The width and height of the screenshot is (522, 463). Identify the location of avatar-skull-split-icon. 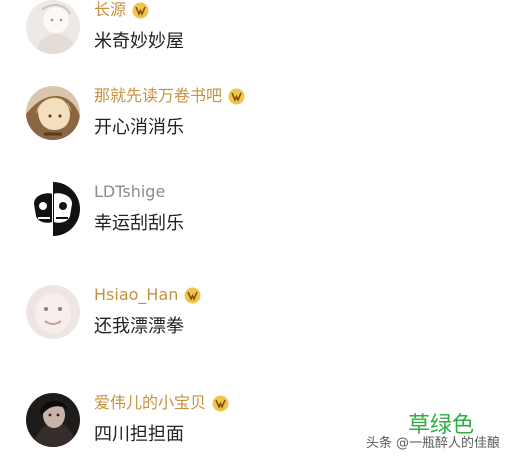
(53, 209).